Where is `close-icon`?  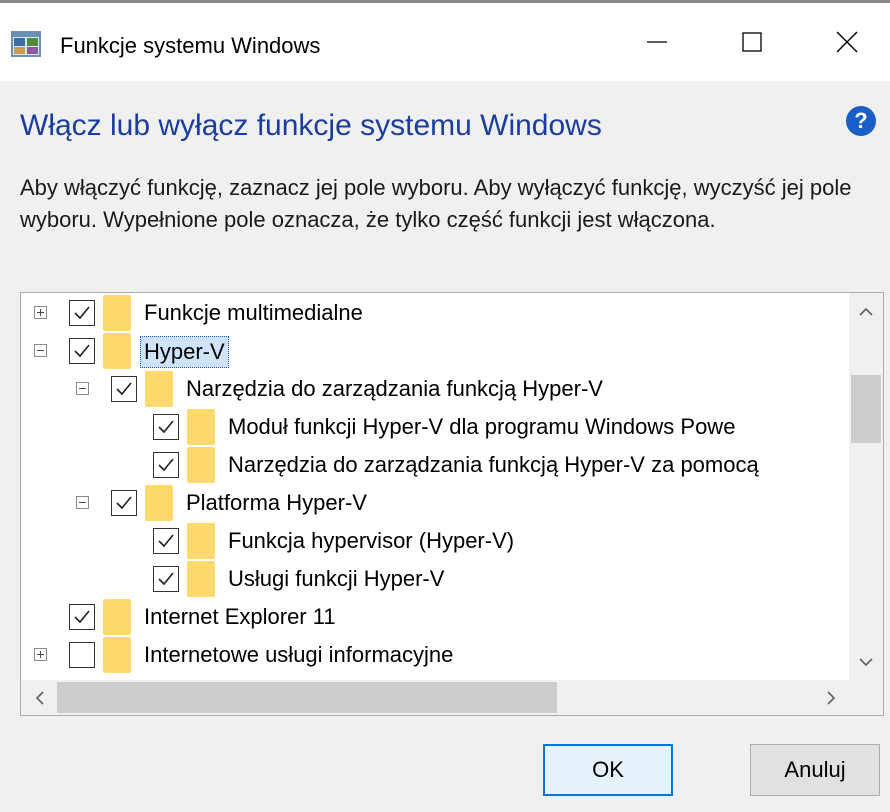 close-icon is located at coordinates (847, 42).